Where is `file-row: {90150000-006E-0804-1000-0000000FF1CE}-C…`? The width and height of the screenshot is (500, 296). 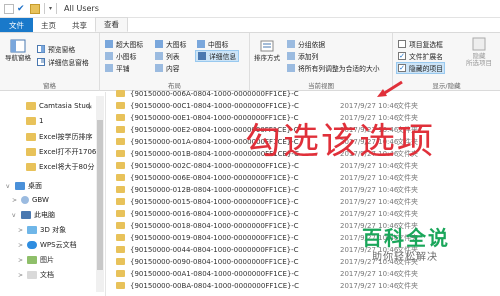 file-row: {90150000-006E-0804-1000-0000000FF1CE}-C… is located at coordinates (305, 177).